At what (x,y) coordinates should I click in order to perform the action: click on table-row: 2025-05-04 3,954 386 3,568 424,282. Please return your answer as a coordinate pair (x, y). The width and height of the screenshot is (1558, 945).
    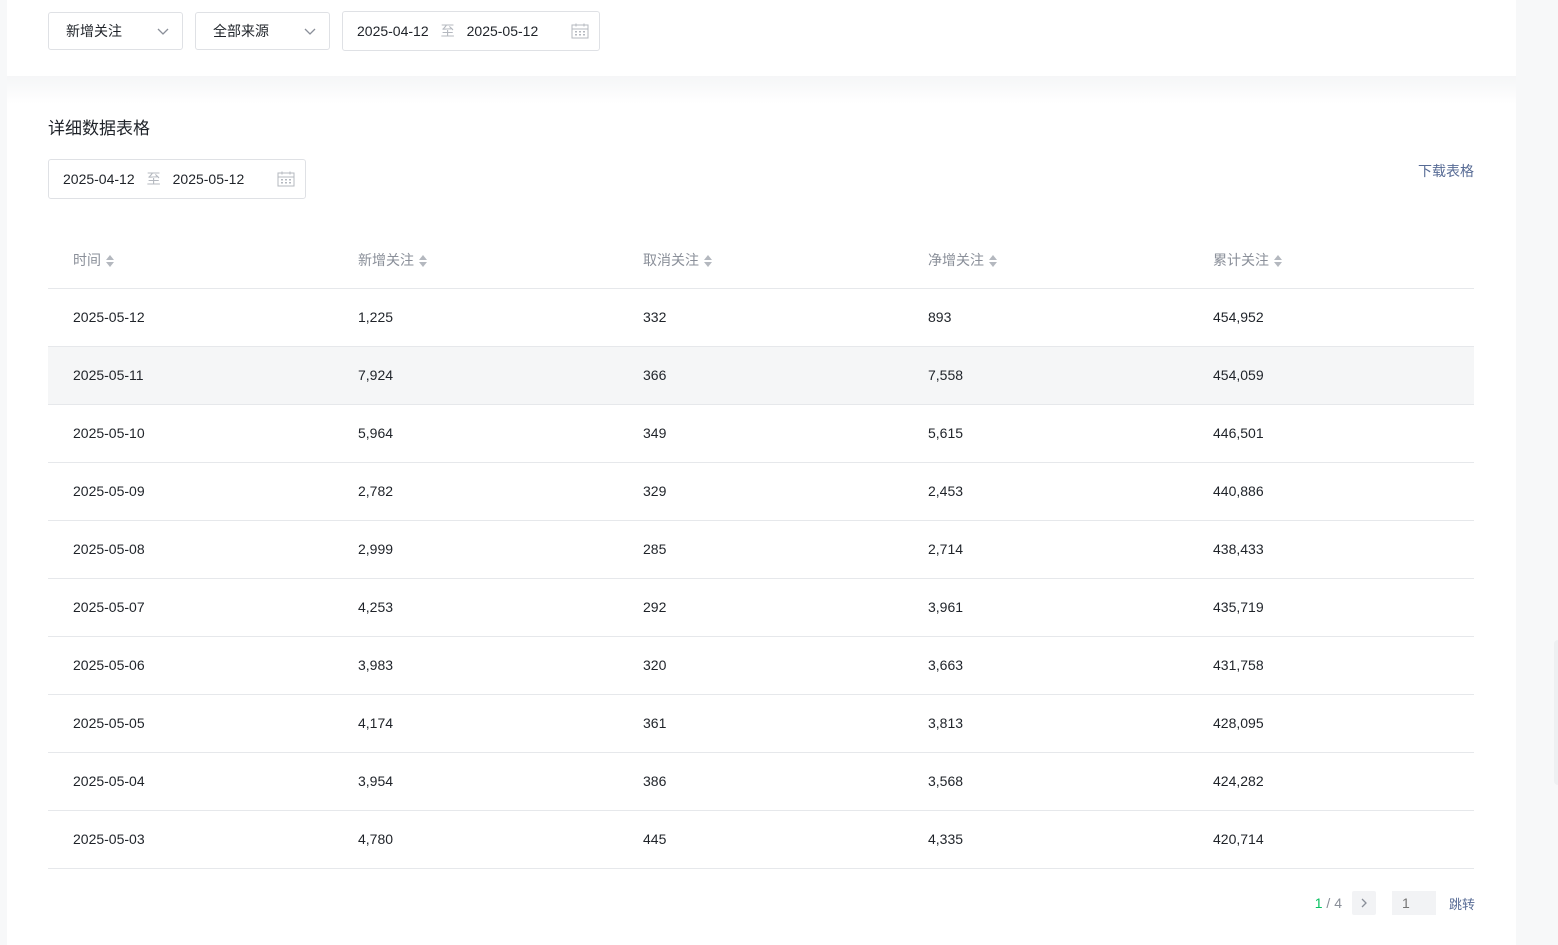
    Looking at the image, I should click on (761, 781).